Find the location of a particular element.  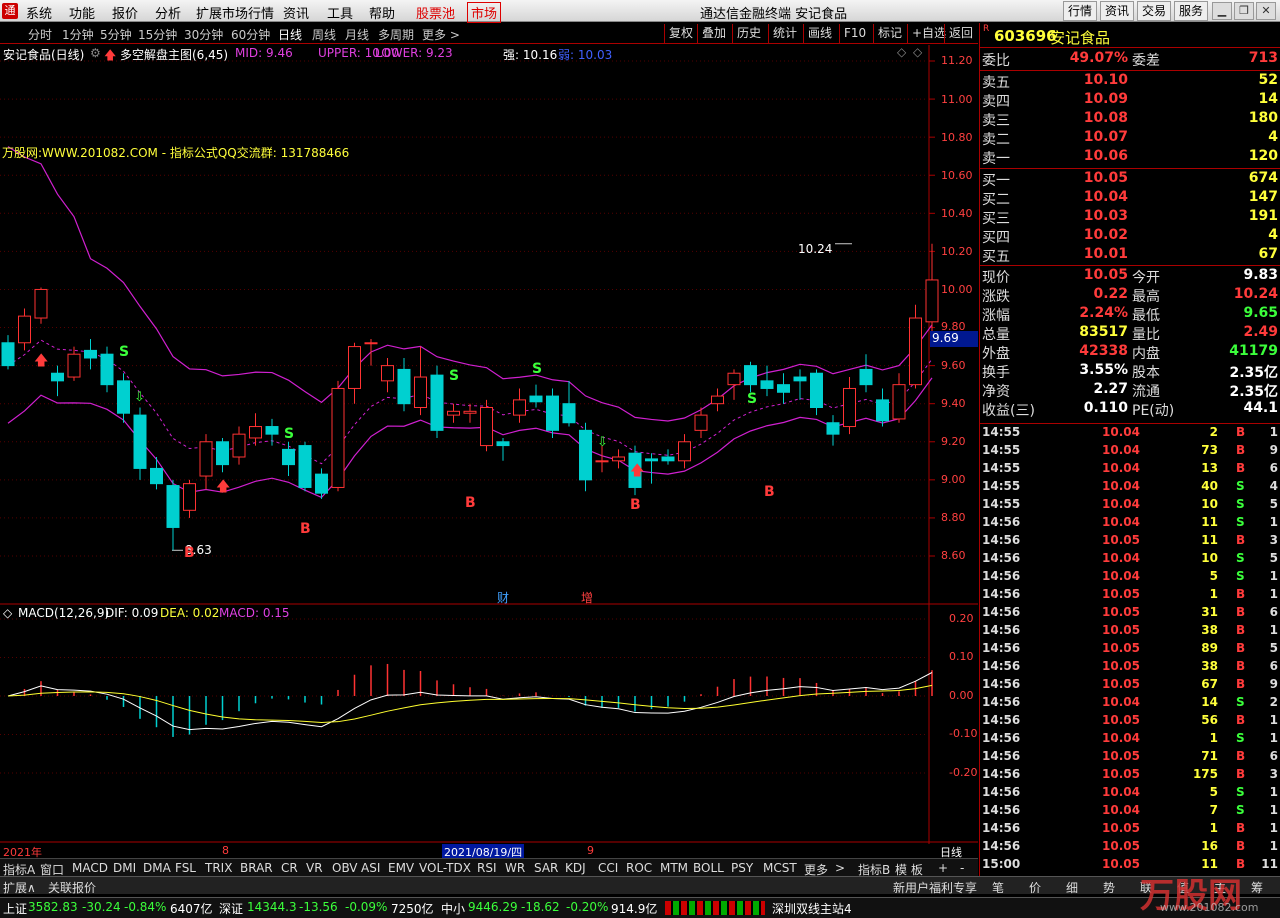

asks-price: 10.08 is located at coordinates (1084, 118).